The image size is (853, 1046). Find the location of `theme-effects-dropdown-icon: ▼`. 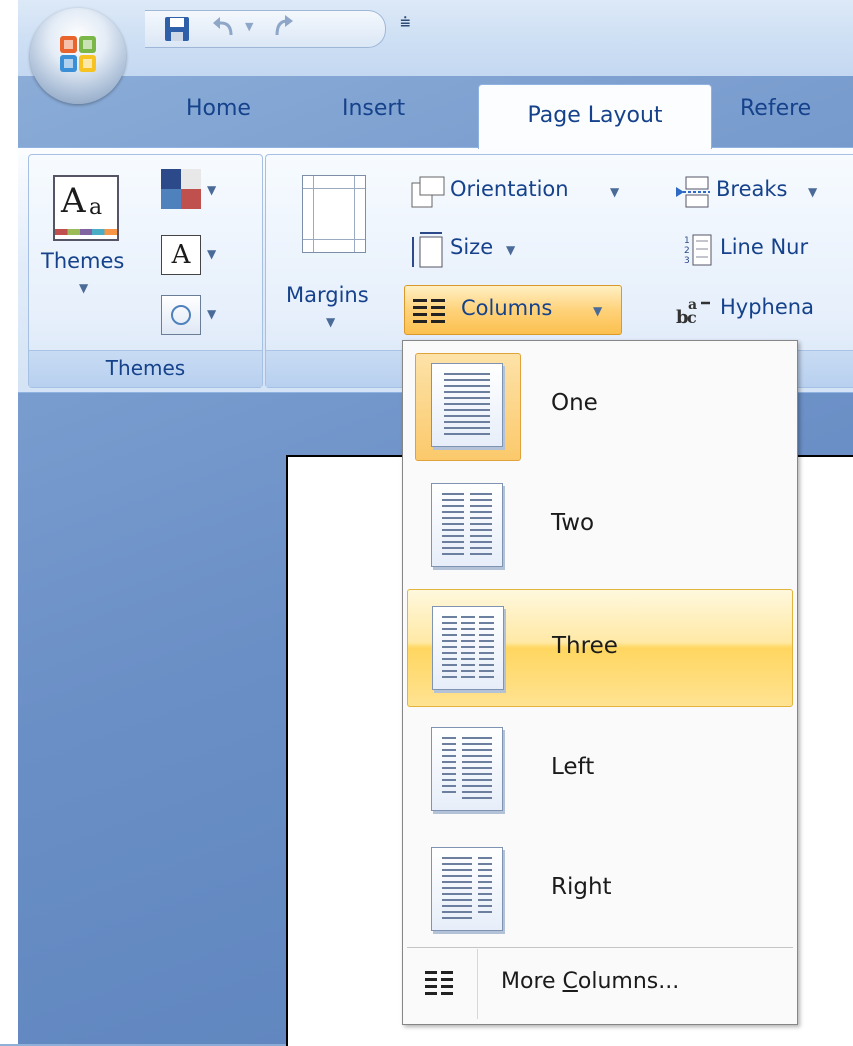

theme-effects-dropdown-icon: ▼ is located at coordinates (212, 314).